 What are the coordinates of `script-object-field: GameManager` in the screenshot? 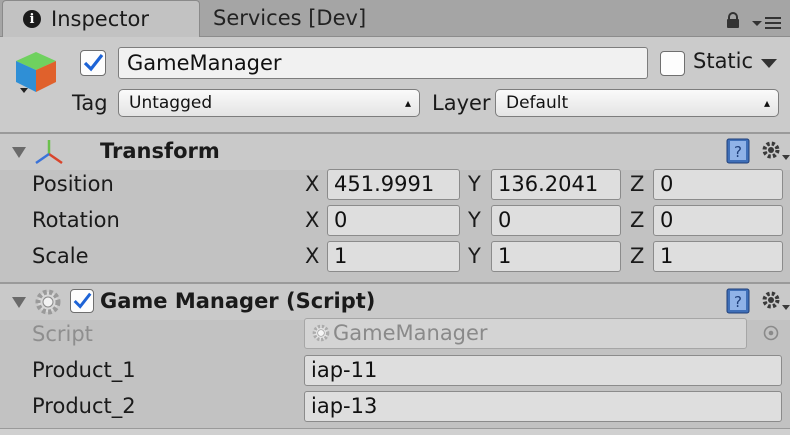 It's located at (525, 333).